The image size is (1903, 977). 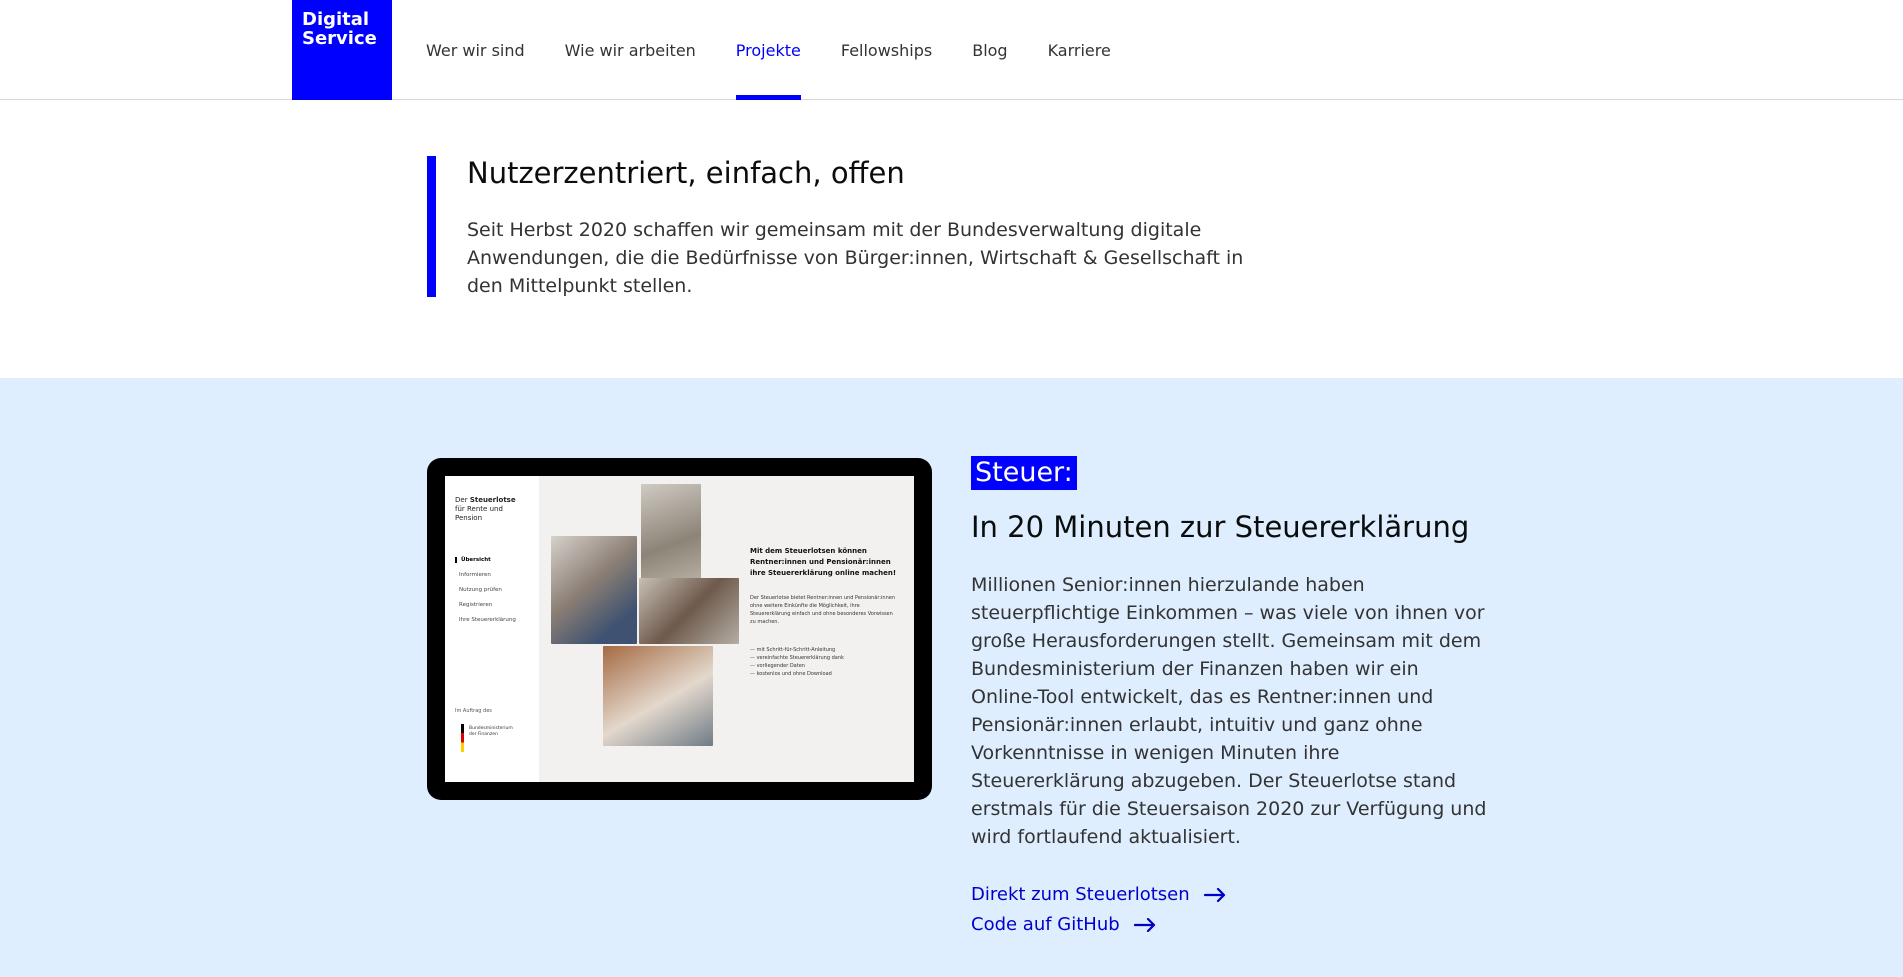 I want to click on photo-couple-with-papers, so click(x=658, y=696).